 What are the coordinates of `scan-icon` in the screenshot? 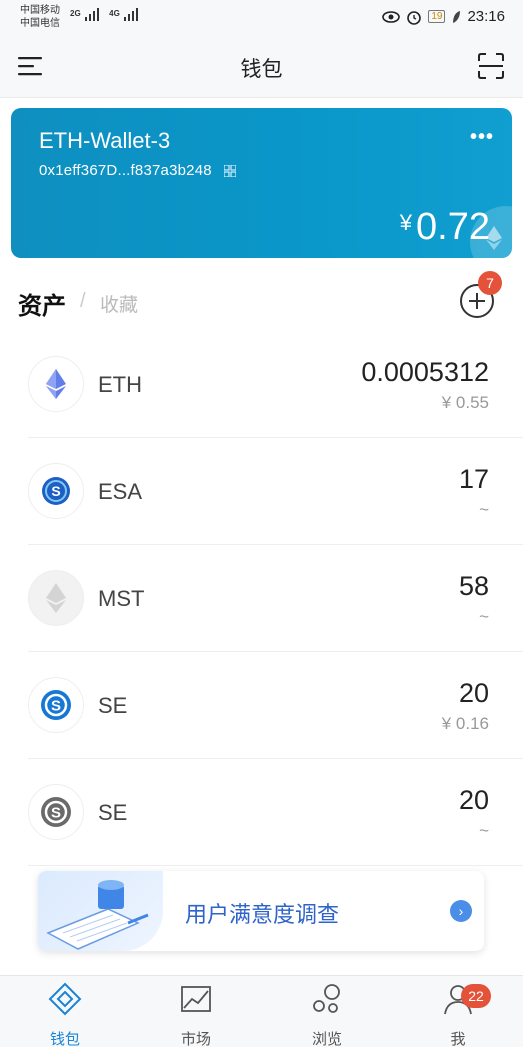 It's located at (491, 66).